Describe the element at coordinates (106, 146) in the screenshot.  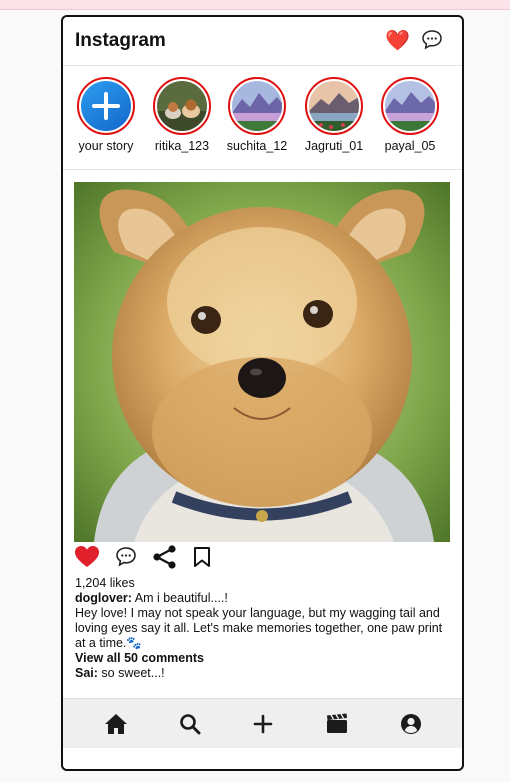
I see `story-username: your story` at that location.